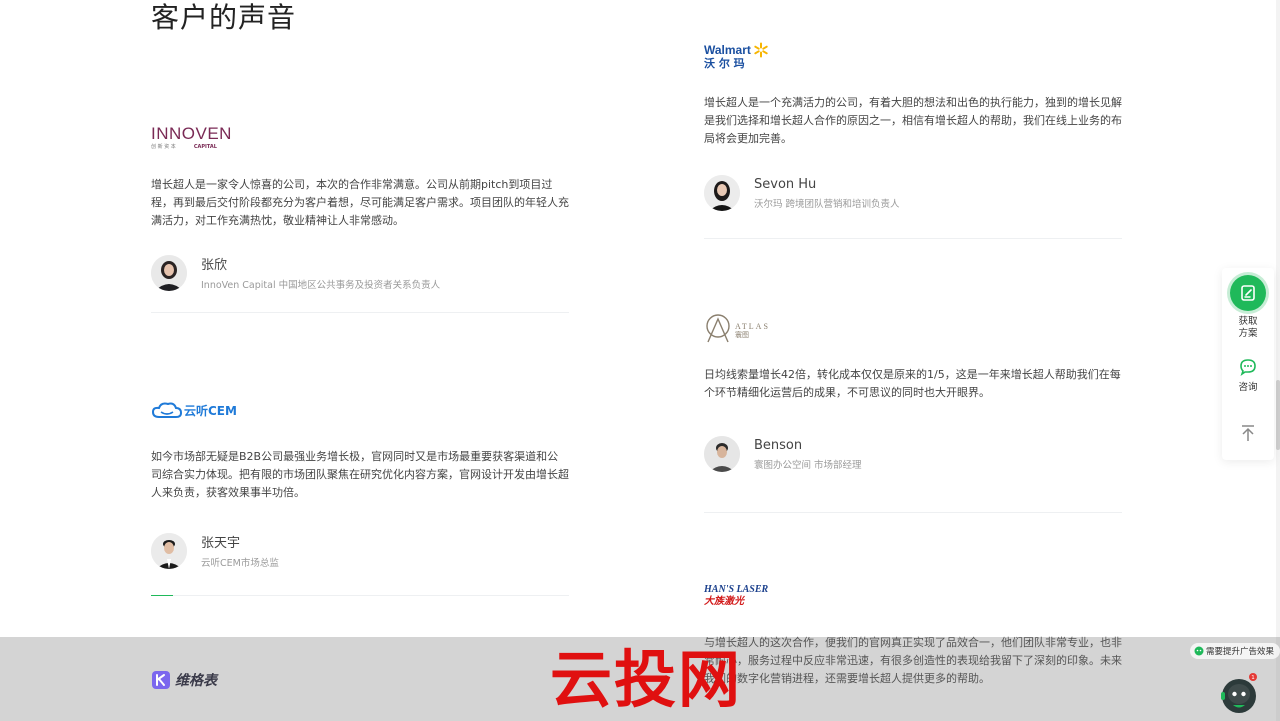 This screenshot has width=1280, height=721. What do you see at coordinates (214, 265) in the screenshot?
I see `person-name: 张欣` at bounding box center [214, 265].